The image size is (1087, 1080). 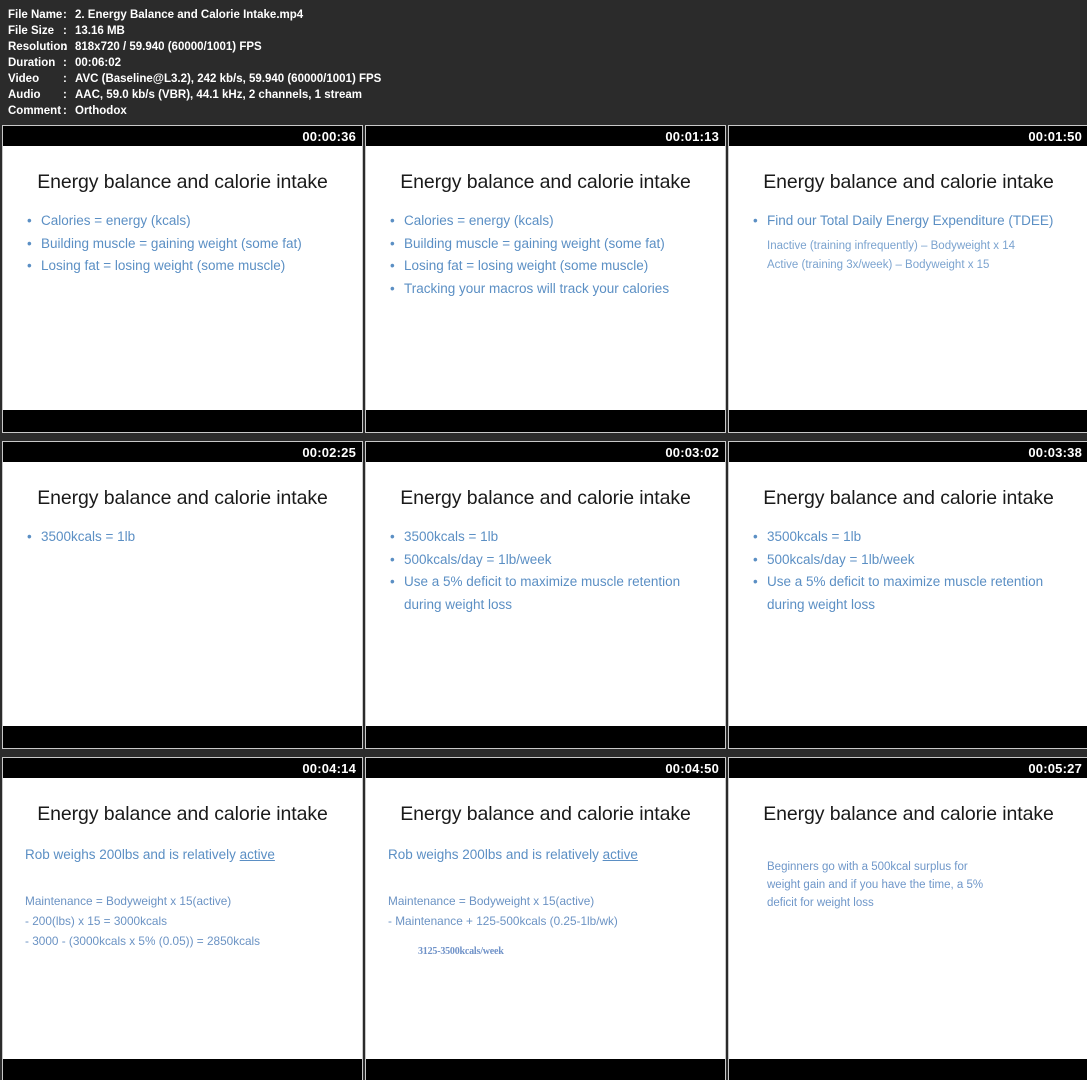 I want to click on slide-paragraph-line: Beginners go with a 500kcal surplus for, so click(x=867, y=867).